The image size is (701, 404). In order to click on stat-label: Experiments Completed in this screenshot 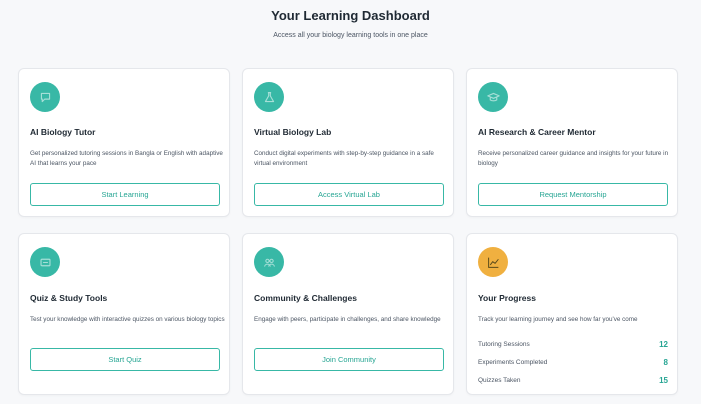, I will do `click(513, 362)`.